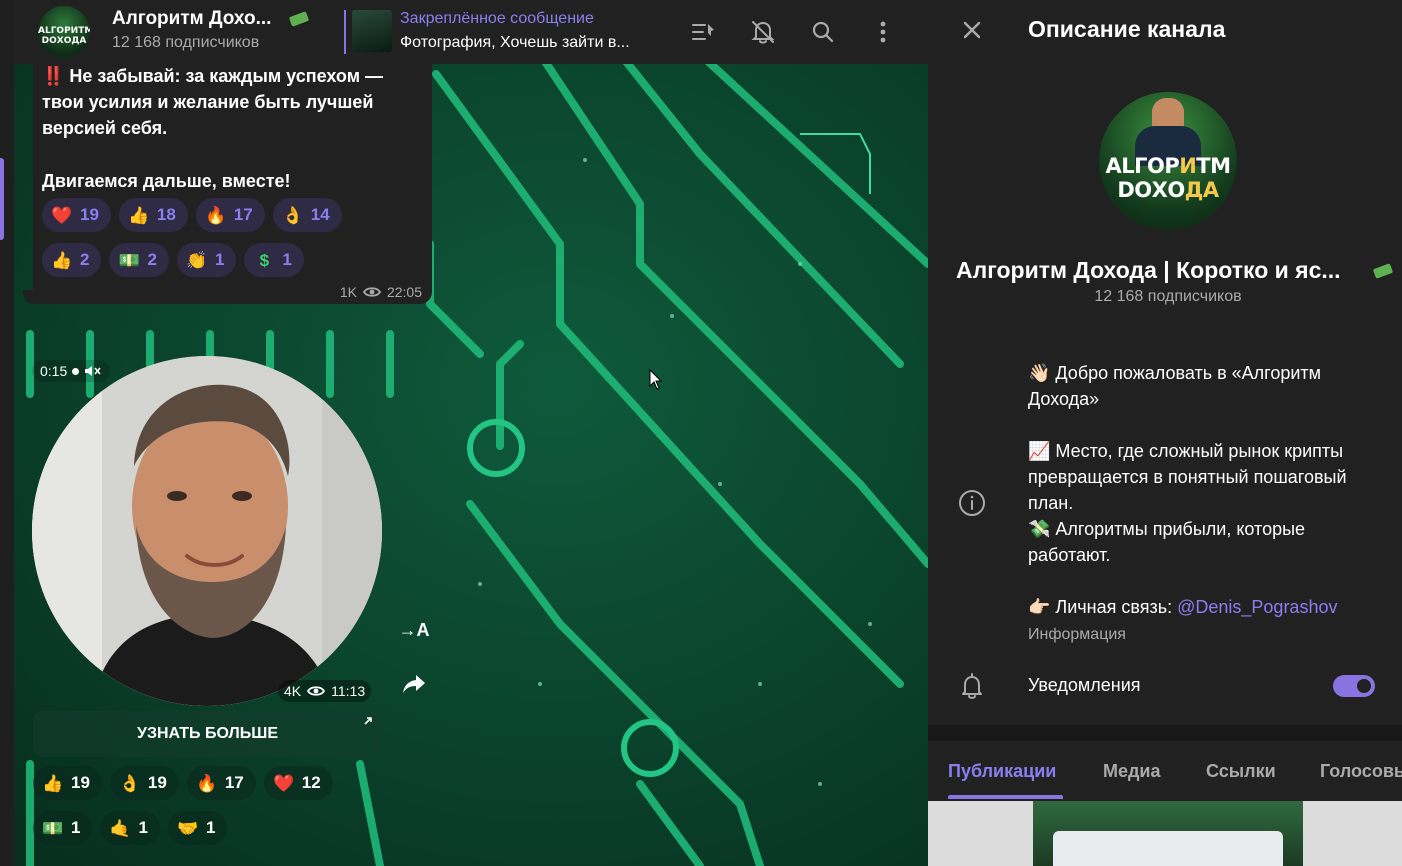 This screenshot has width=1402, height=866. I want to click on view-count: 1K, so click(348, 292).